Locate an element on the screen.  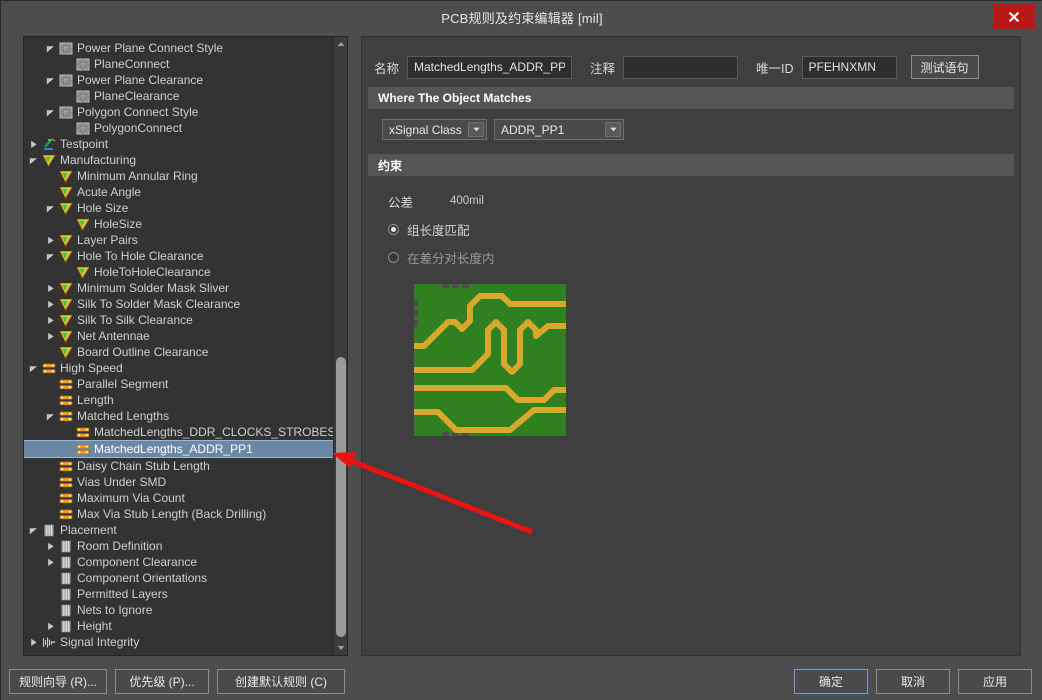
tree-item-acute-angle: Acute Angle is located at coordinates (179, 192).